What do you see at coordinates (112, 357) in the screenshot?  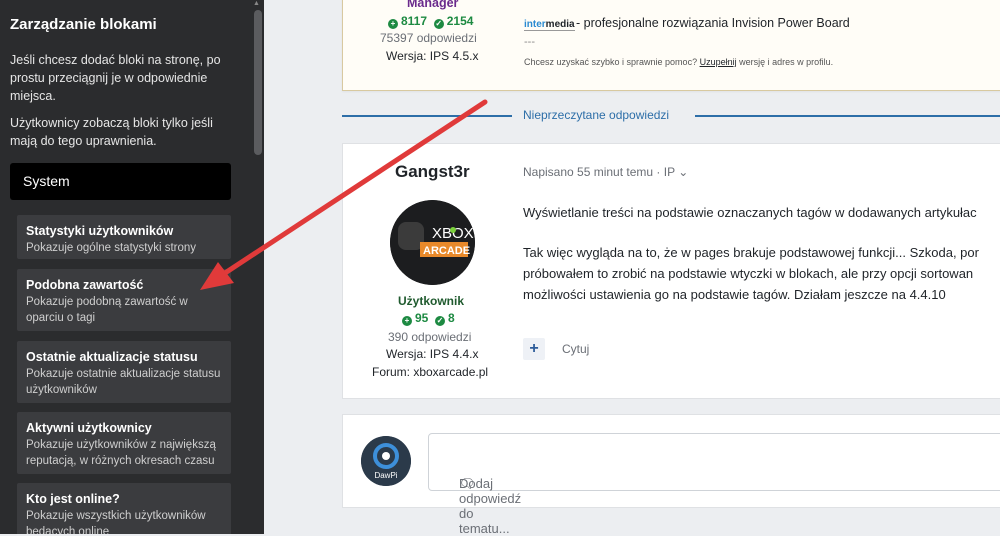 I see `widget-title: Ostatnie aktualizacje statusu` at bounding box center [112, 357].